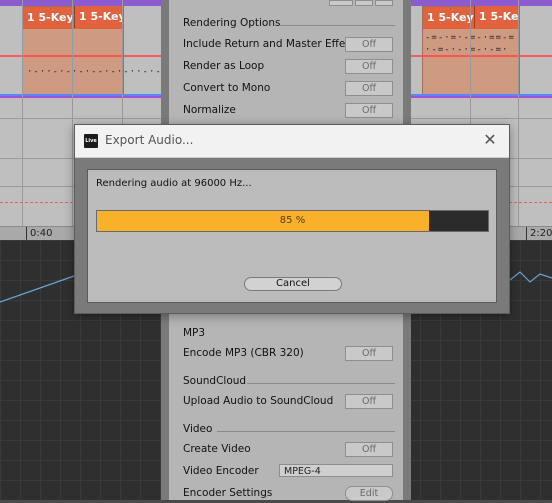  I want to click on ruler-tick: 2:20, so click(539, 234).